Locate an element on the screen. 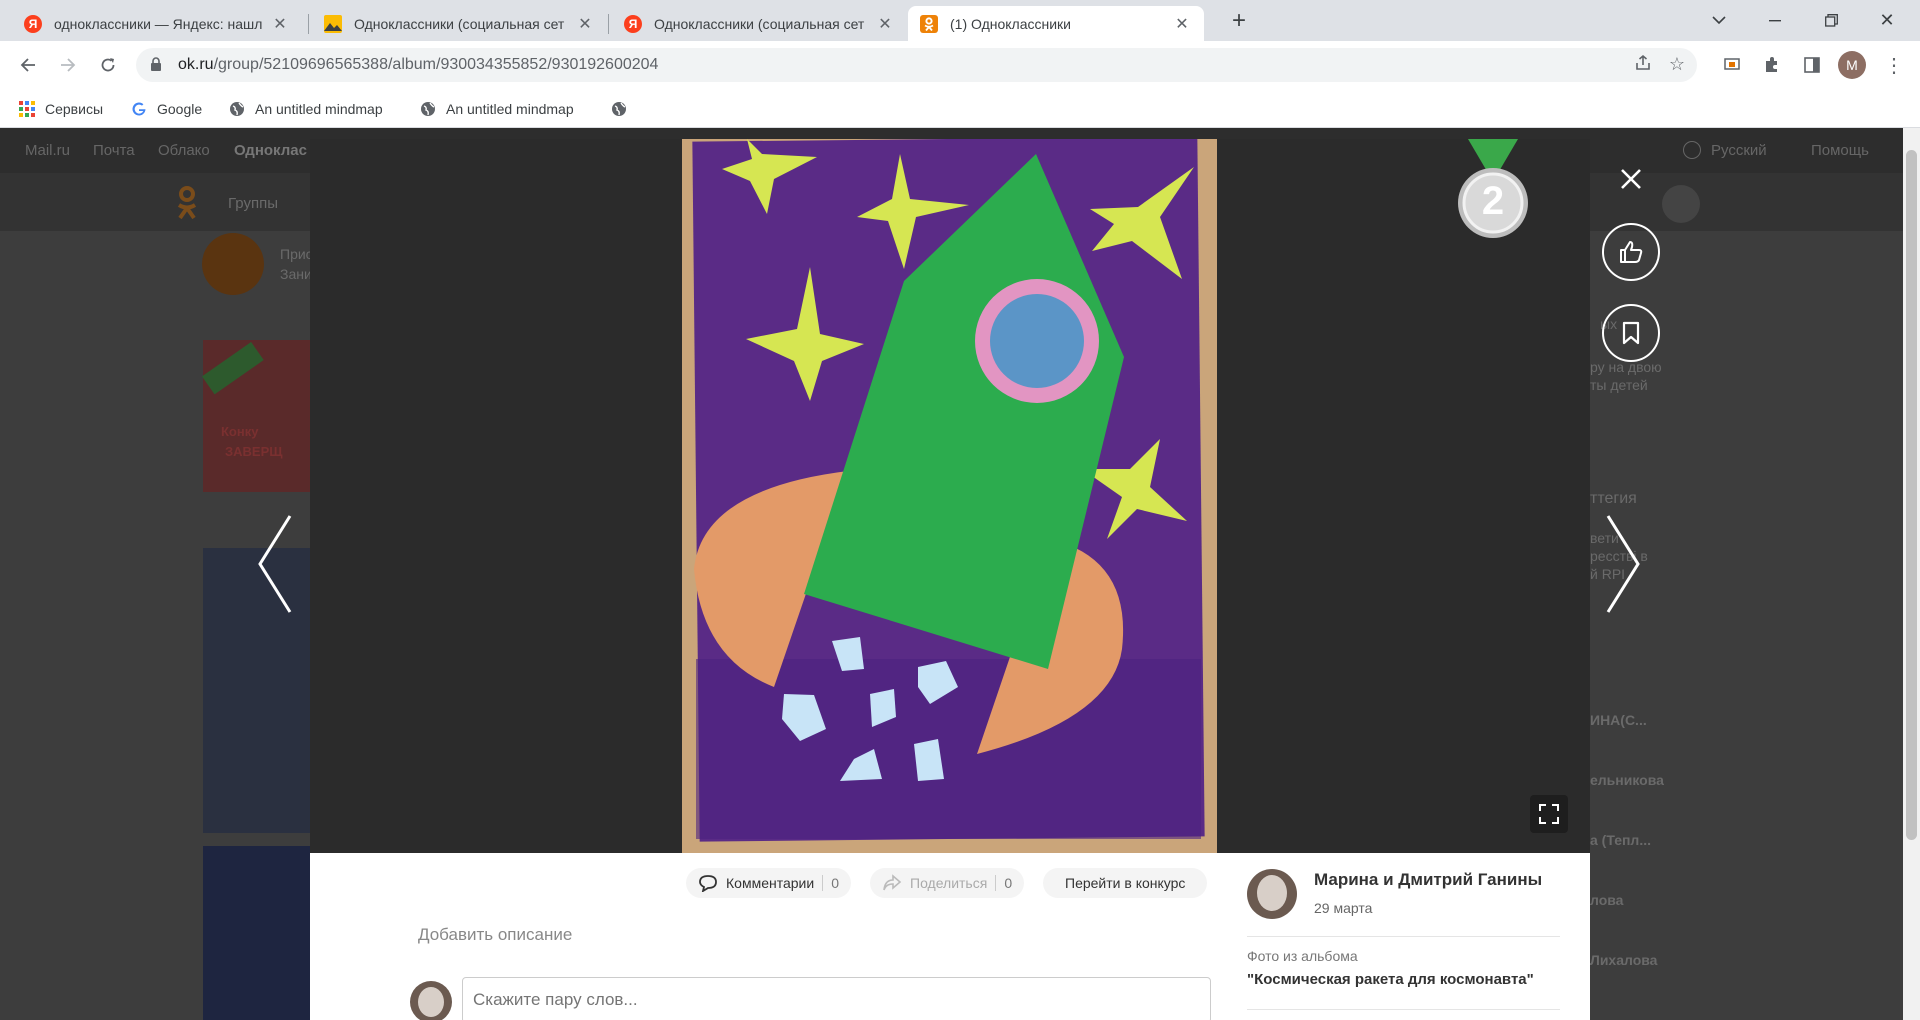 This screenshot has width=1920, height=1020. bg-text: ттегия is located at coordinates (1613, 498).